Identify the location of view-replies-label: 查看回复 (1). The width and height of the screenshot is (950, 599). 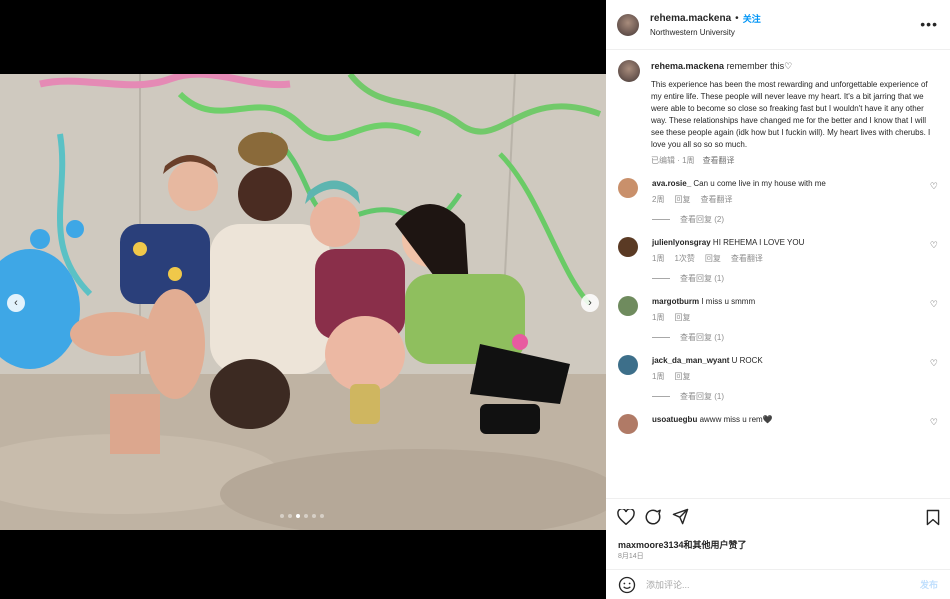
(702, 278).